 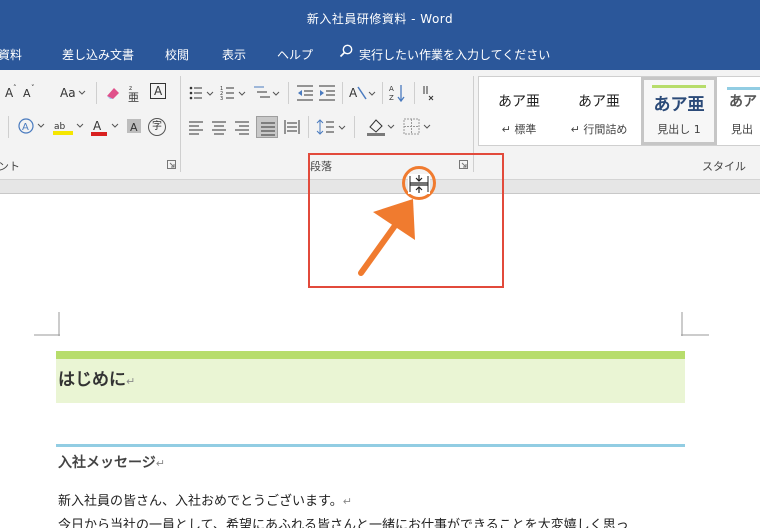 I want to click on character-shading-icon: A, so click(x=134, y=126).